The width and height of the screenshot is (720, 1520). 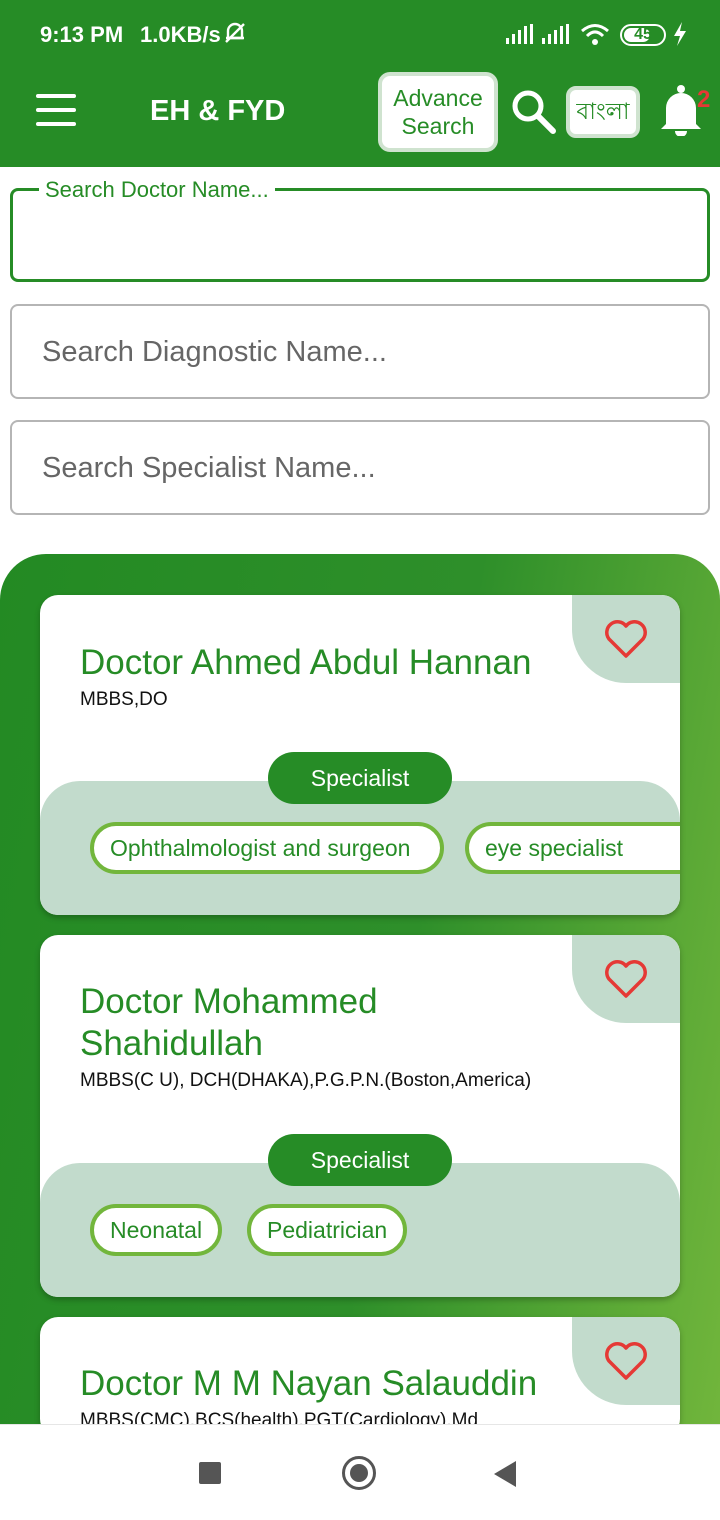 I want to click on specialty-chip: Pediatrician, so click(x=327, y=1230).